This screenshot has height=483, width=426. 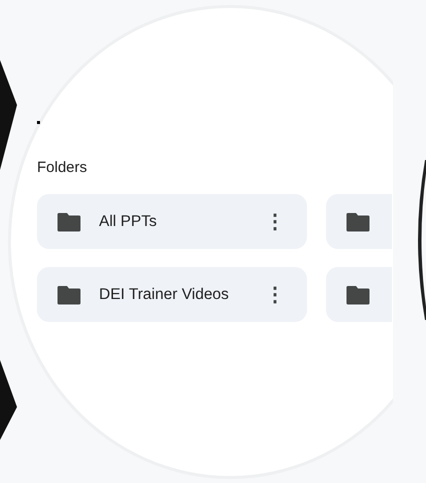 What do you see at coordinates (38, 122) in the screenshot?
I see `dot-mark` at bounding box center [38, 122].